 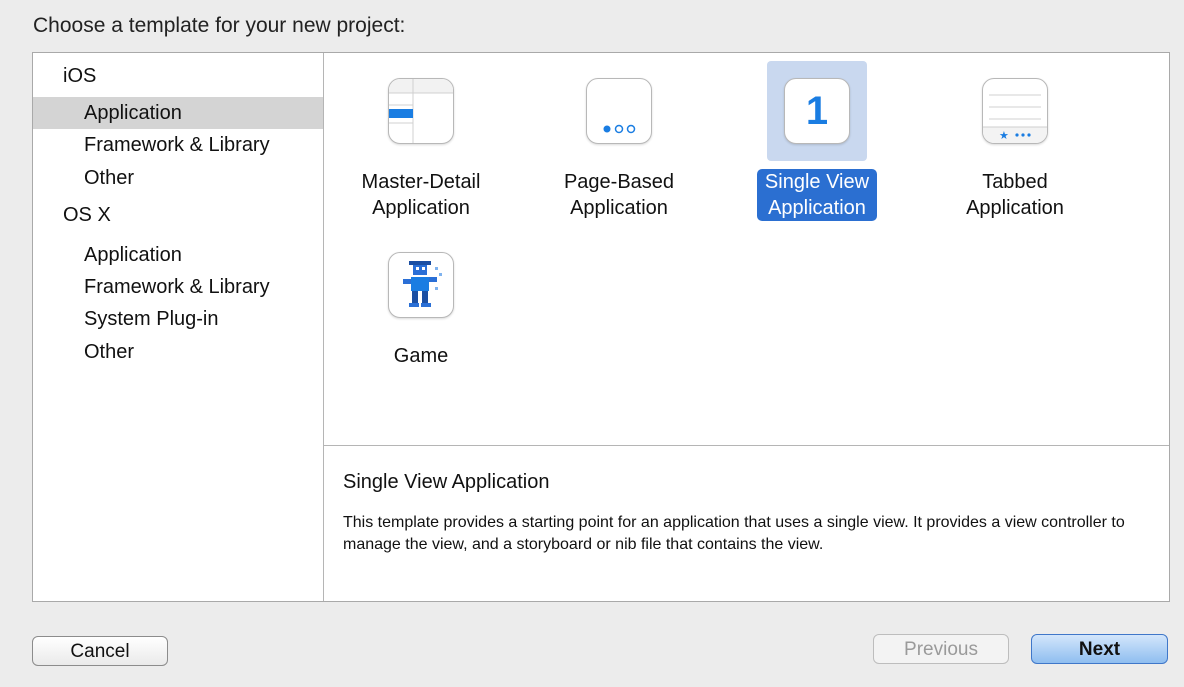 I want to click on template-label: Page-Based Application, so click(x=619, y=195).